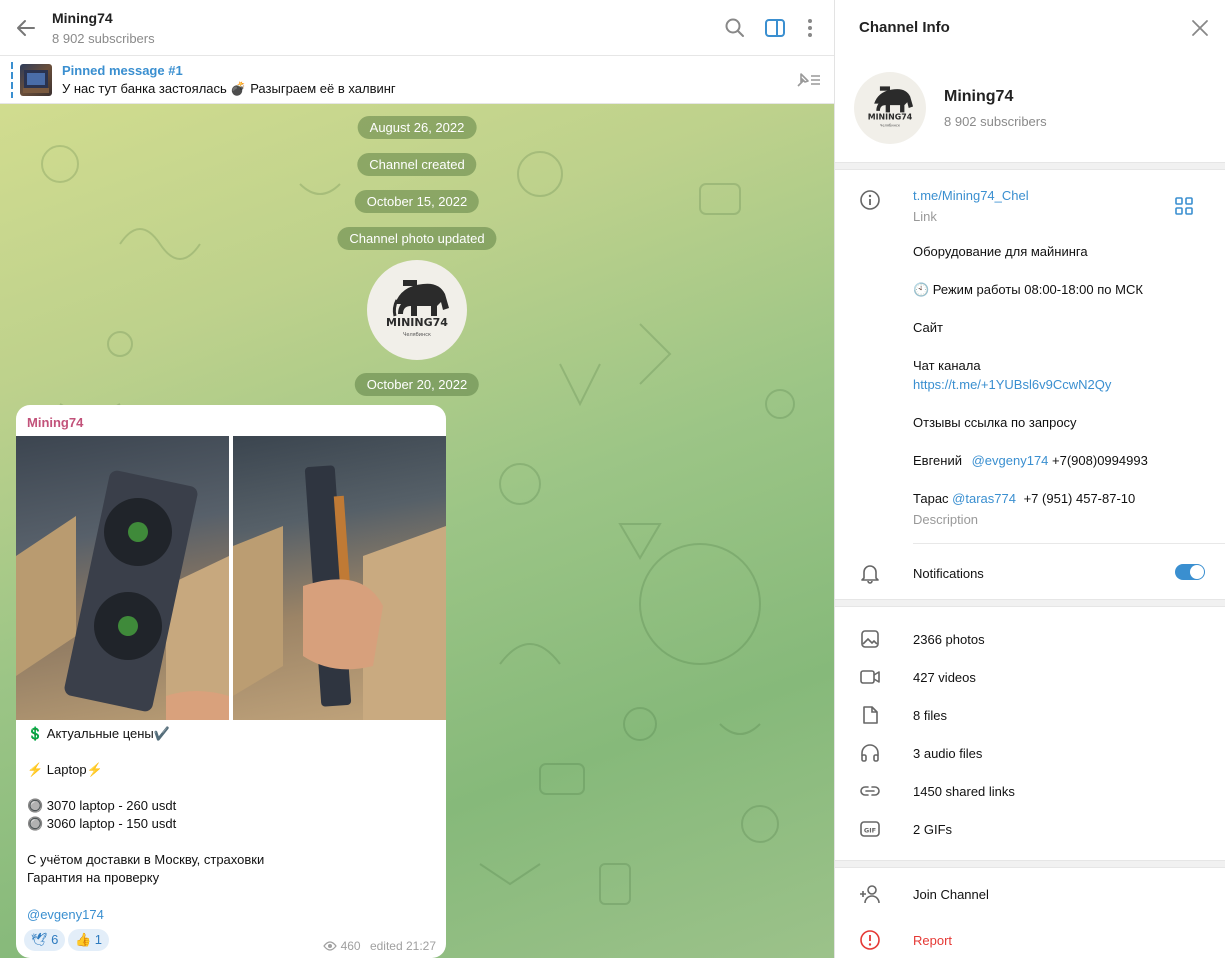 The image size is (1225, 958). Describe the element at coordinates (870, 940) in the screenshot. I see `report-icon` at that location.